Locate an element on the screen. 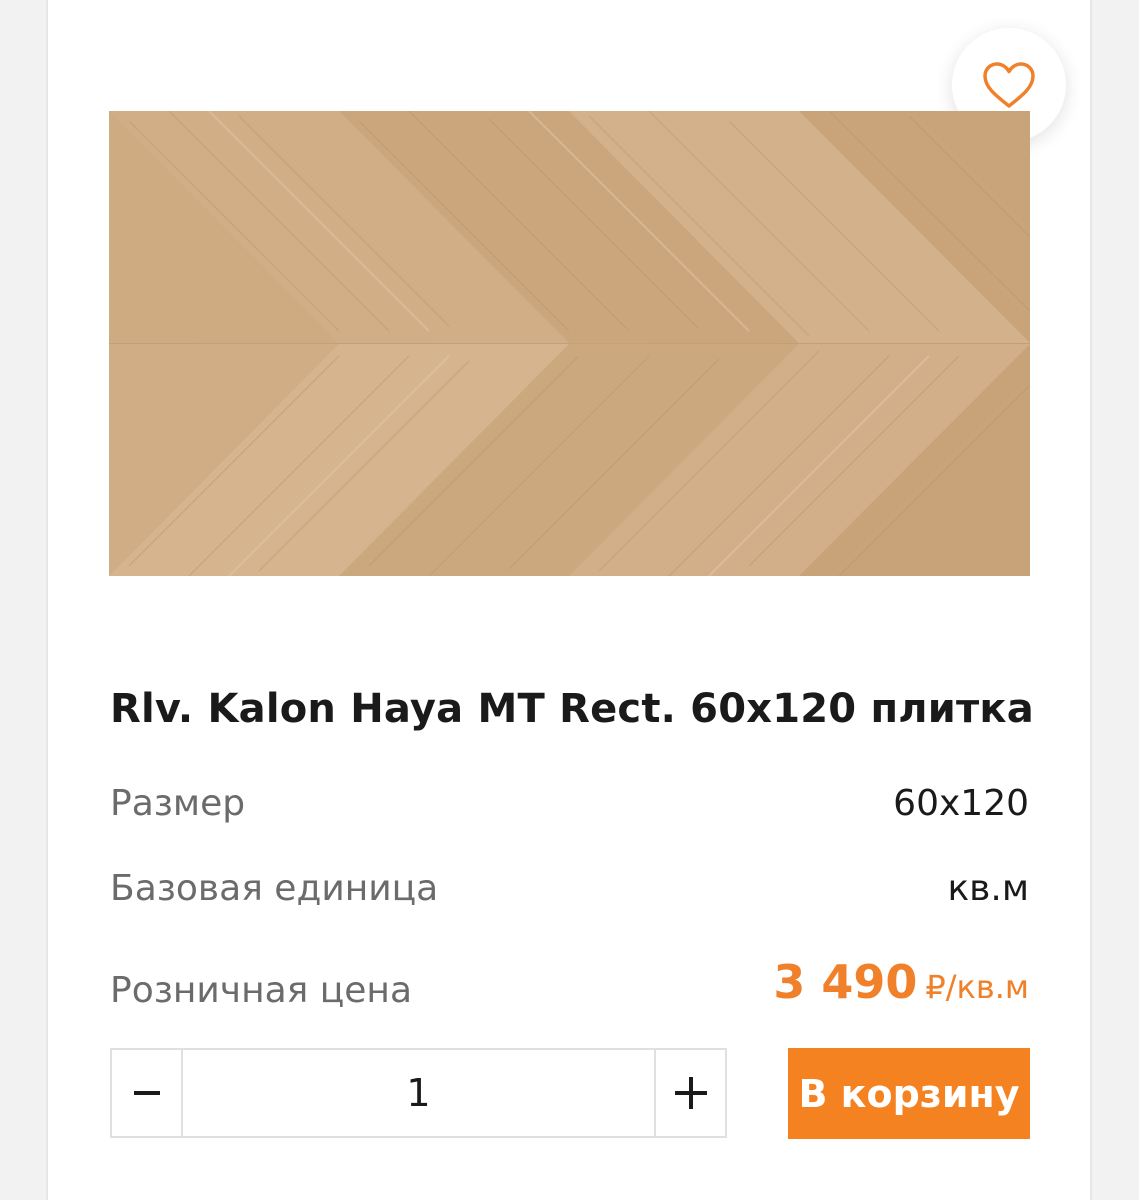 This screenshot has width=1139, height=1200. decrease-quantity-button is located at coordinates (147, 1093).